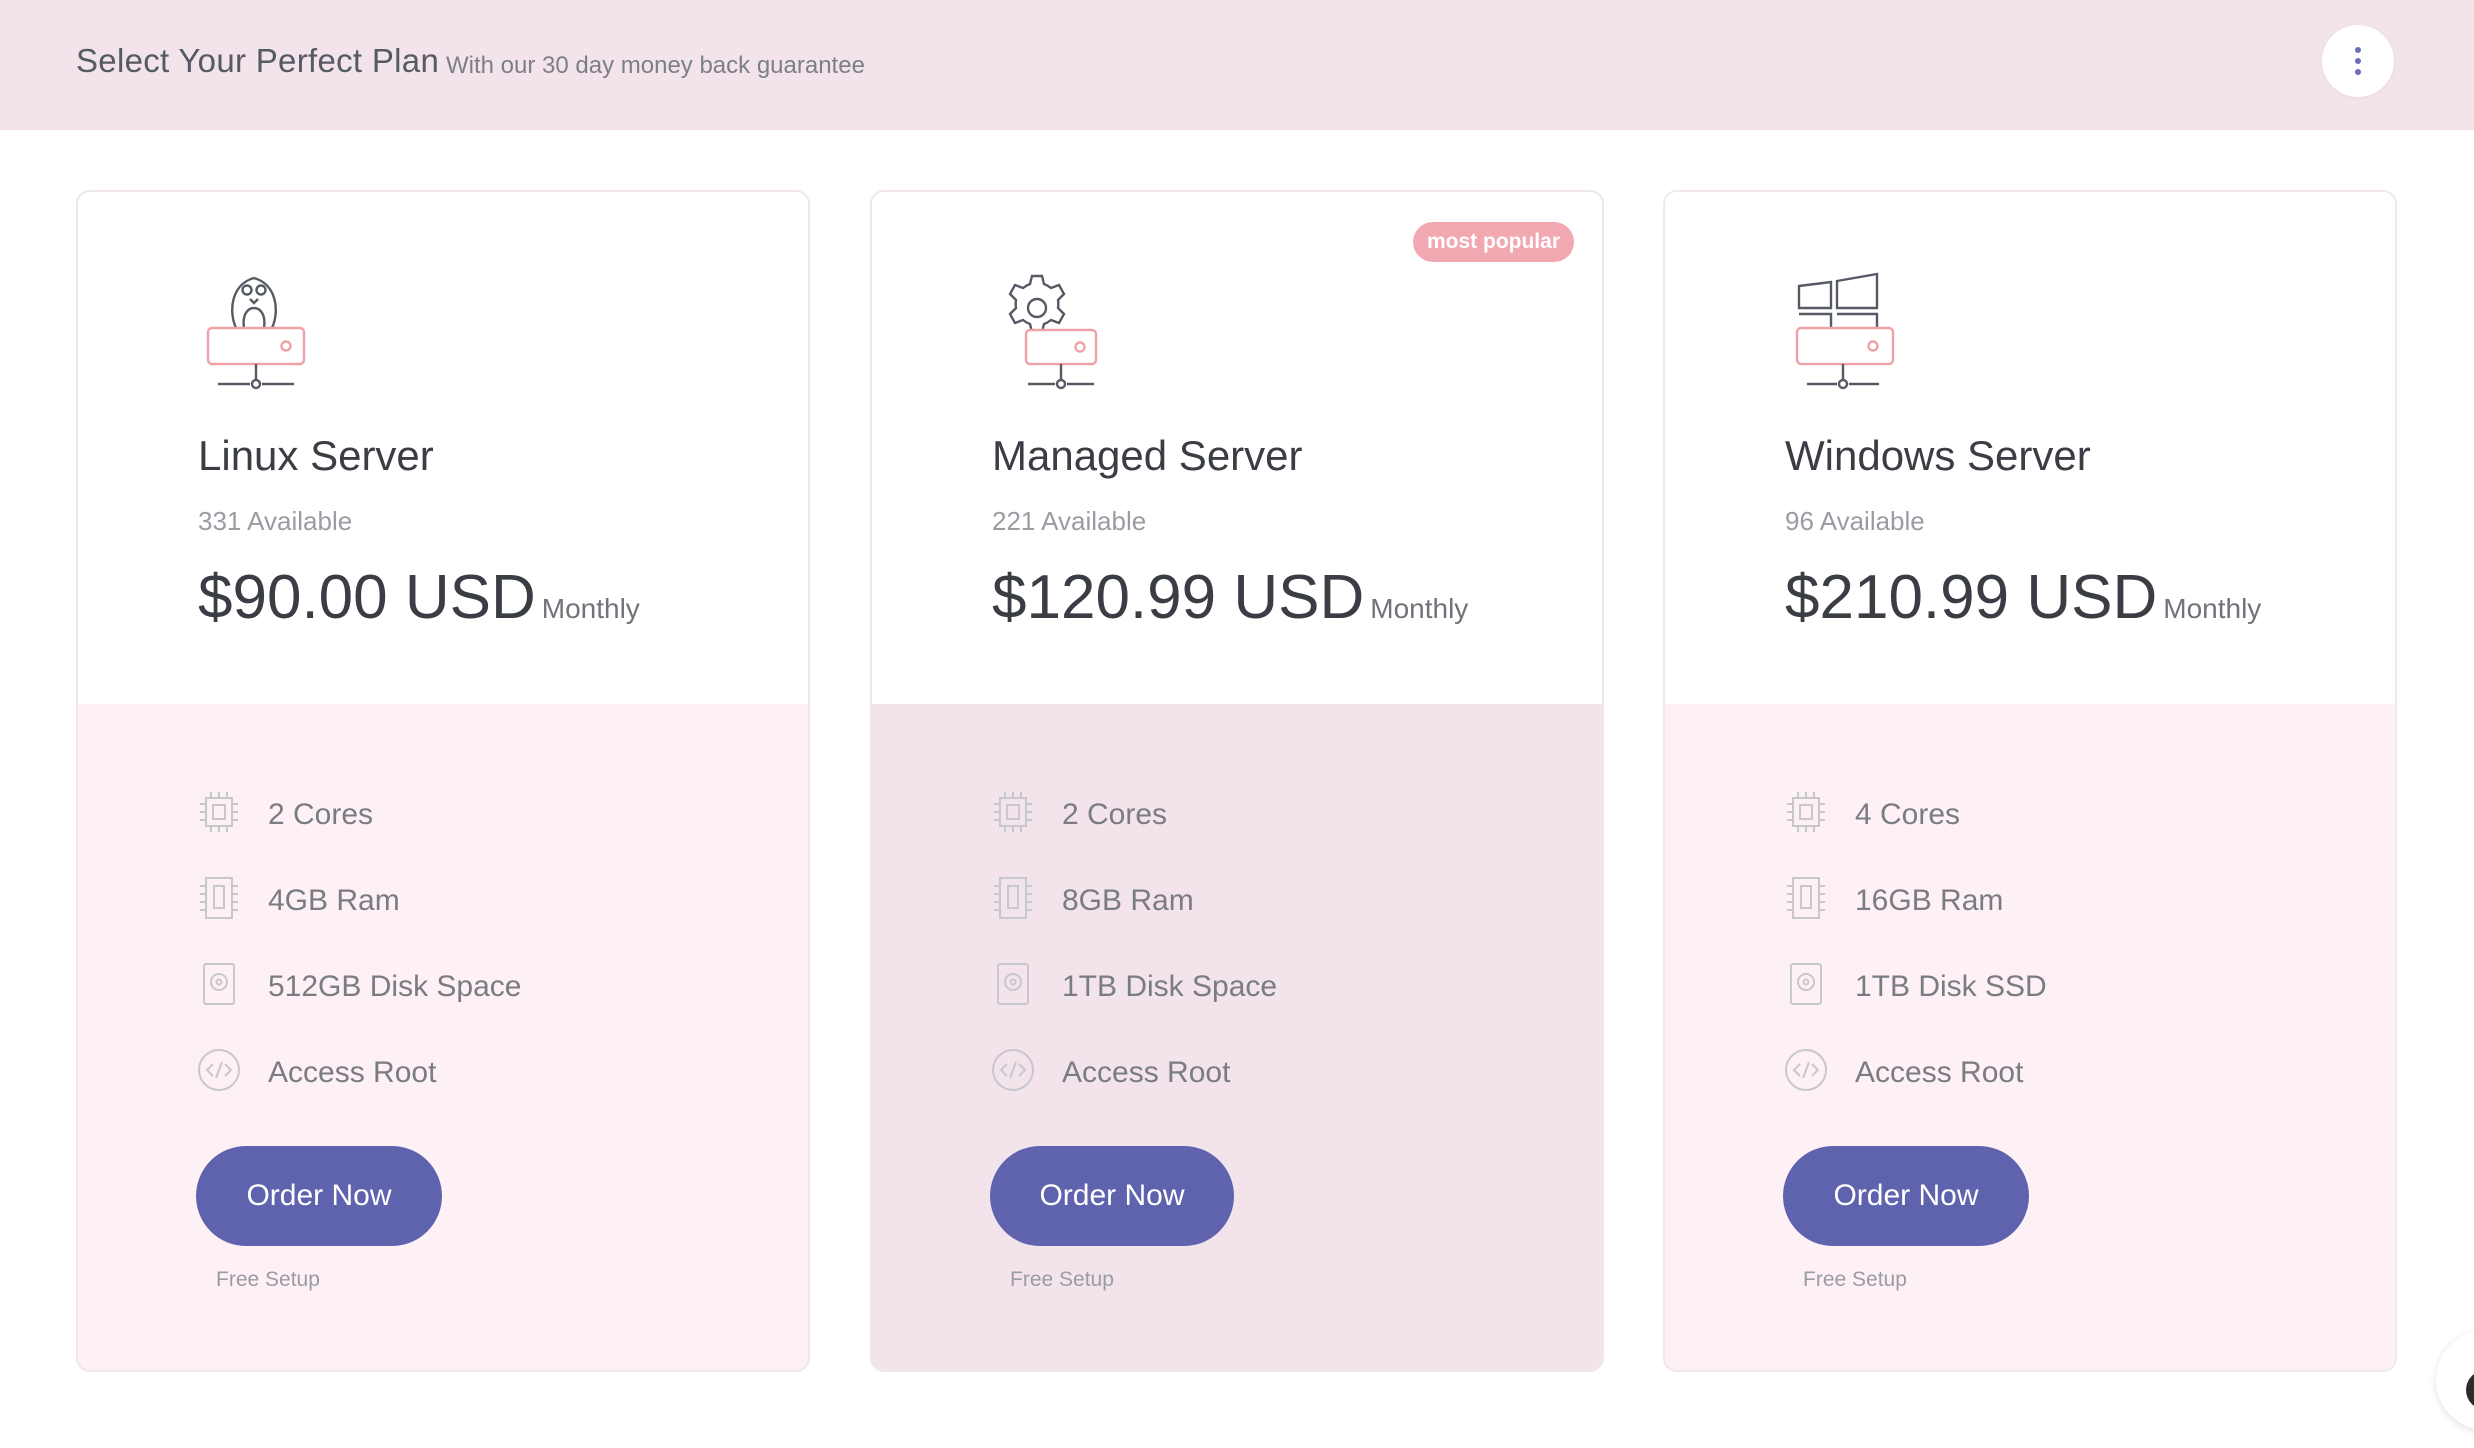 Image resolution: width=2474 pixels, height=1448 pixels. Describe the element at coordinates (258, 60) in the screenshot. I see `page-title: Select Your Perfect Plan` at that location.